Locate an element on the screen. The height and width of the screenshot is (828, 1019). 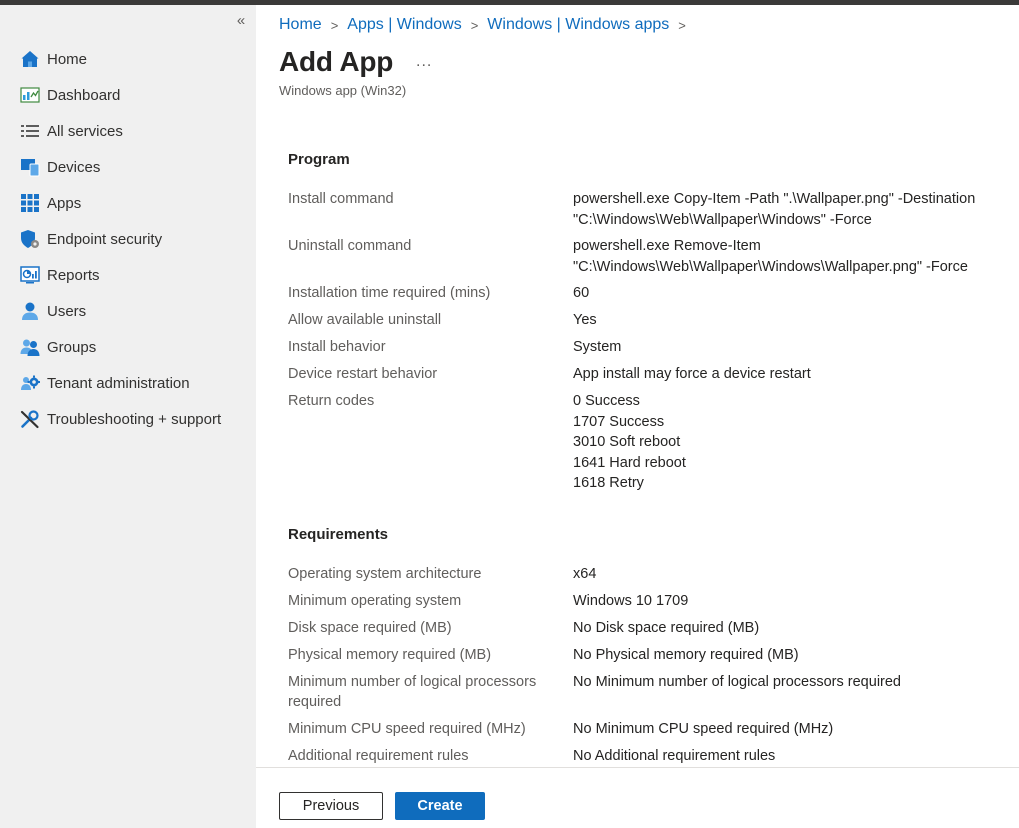
row-value: No Disk space required (MB) is located at coordinates (666, 628).